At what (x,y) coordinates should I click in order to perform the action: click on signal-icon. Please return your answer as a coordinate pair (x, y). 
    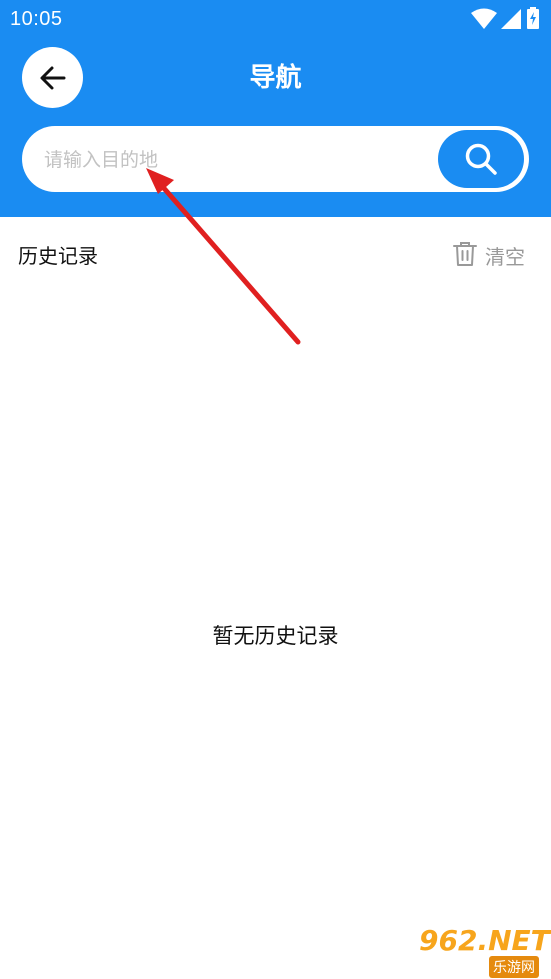
    Looking at the image, I should click on (511, 19).